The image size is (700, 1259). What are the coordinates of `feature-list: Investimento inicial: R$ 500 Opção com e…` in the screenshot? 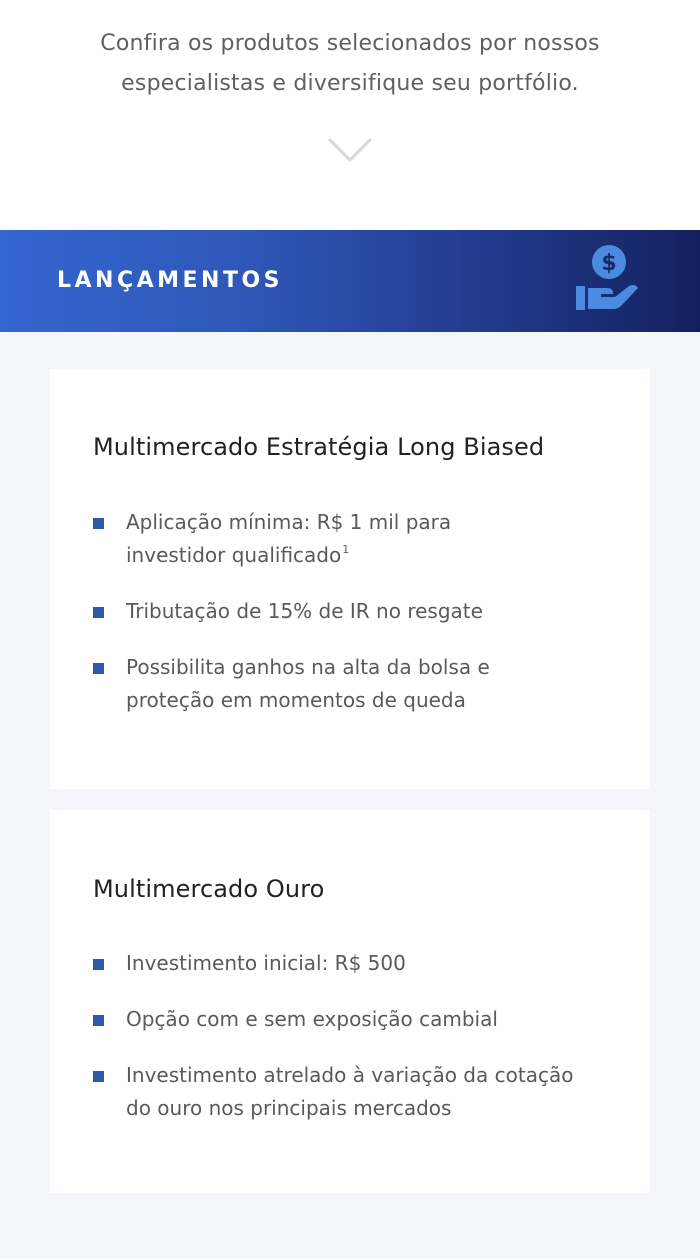 It's located at (353, 1047).